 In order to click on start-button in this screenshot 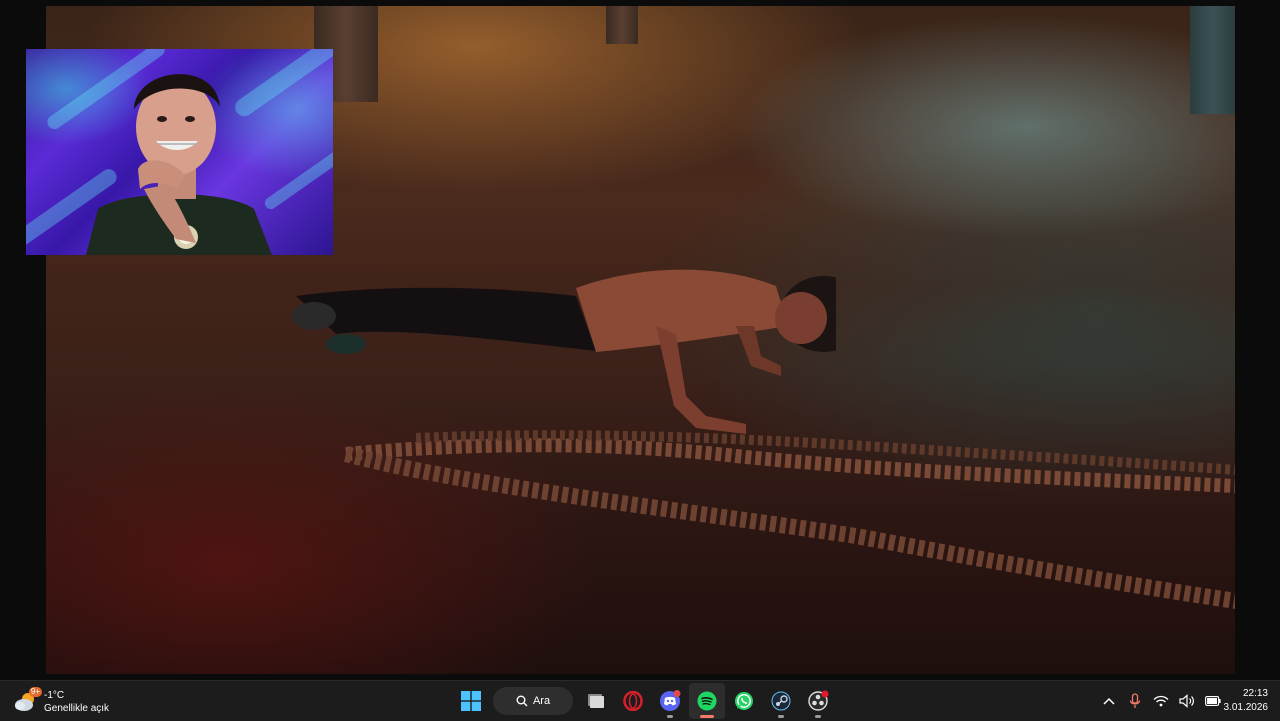, I will do `click(471, 701)`.